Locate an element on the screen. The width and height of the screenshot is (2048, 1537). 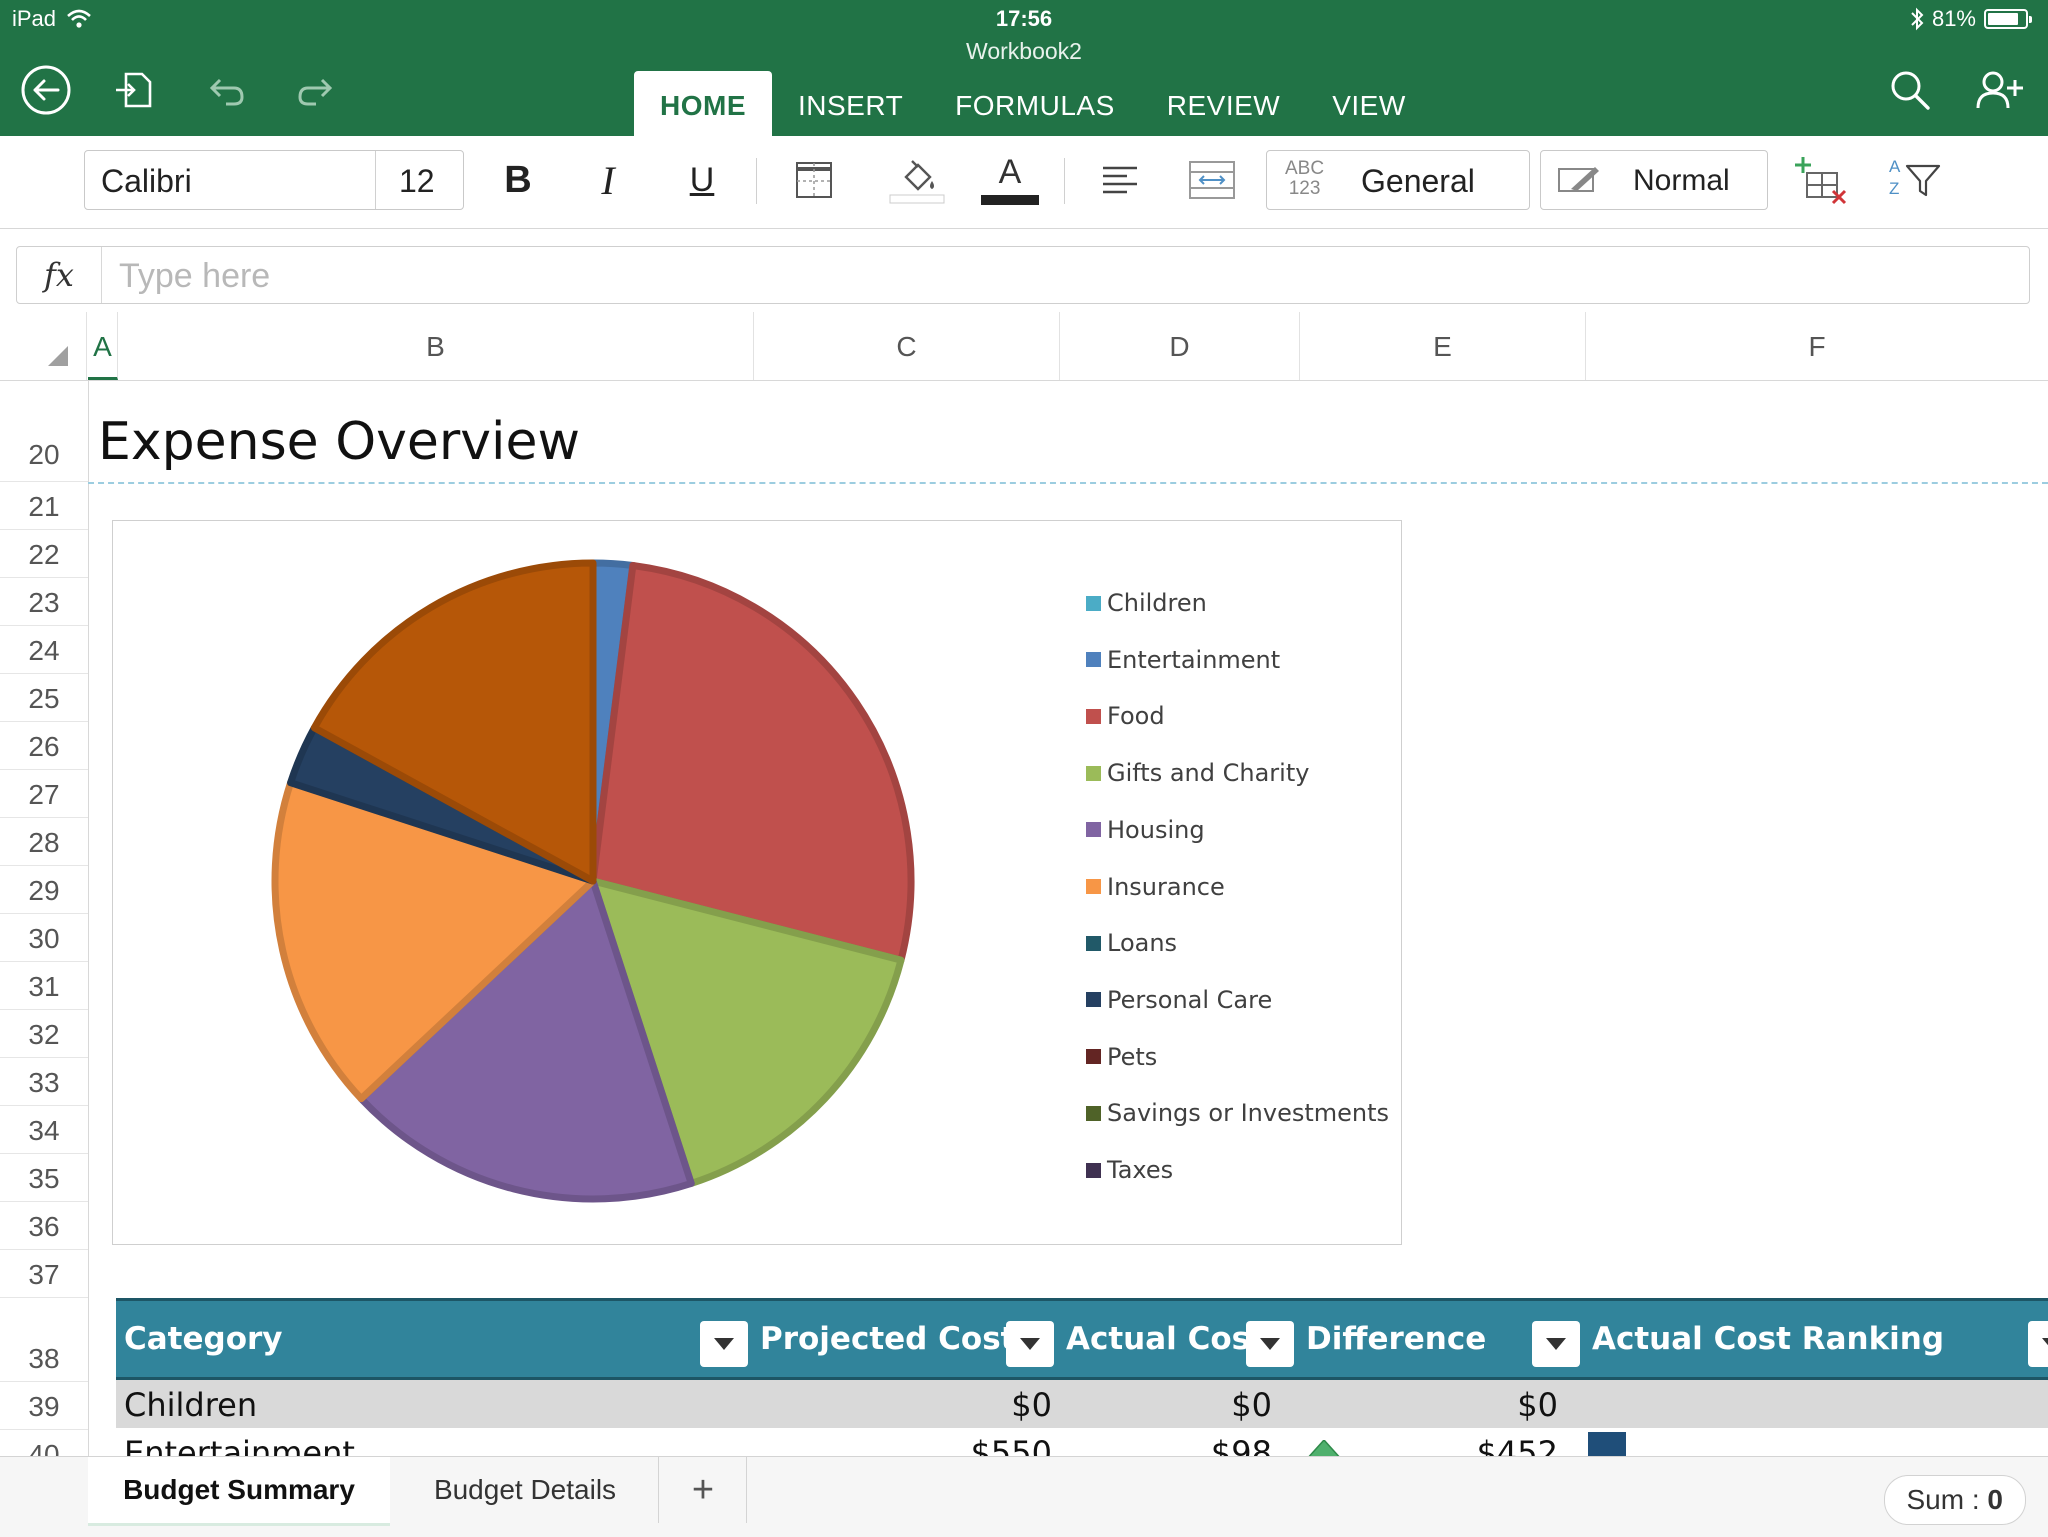
legend-item: Children is located at coordinates (1146, 603).